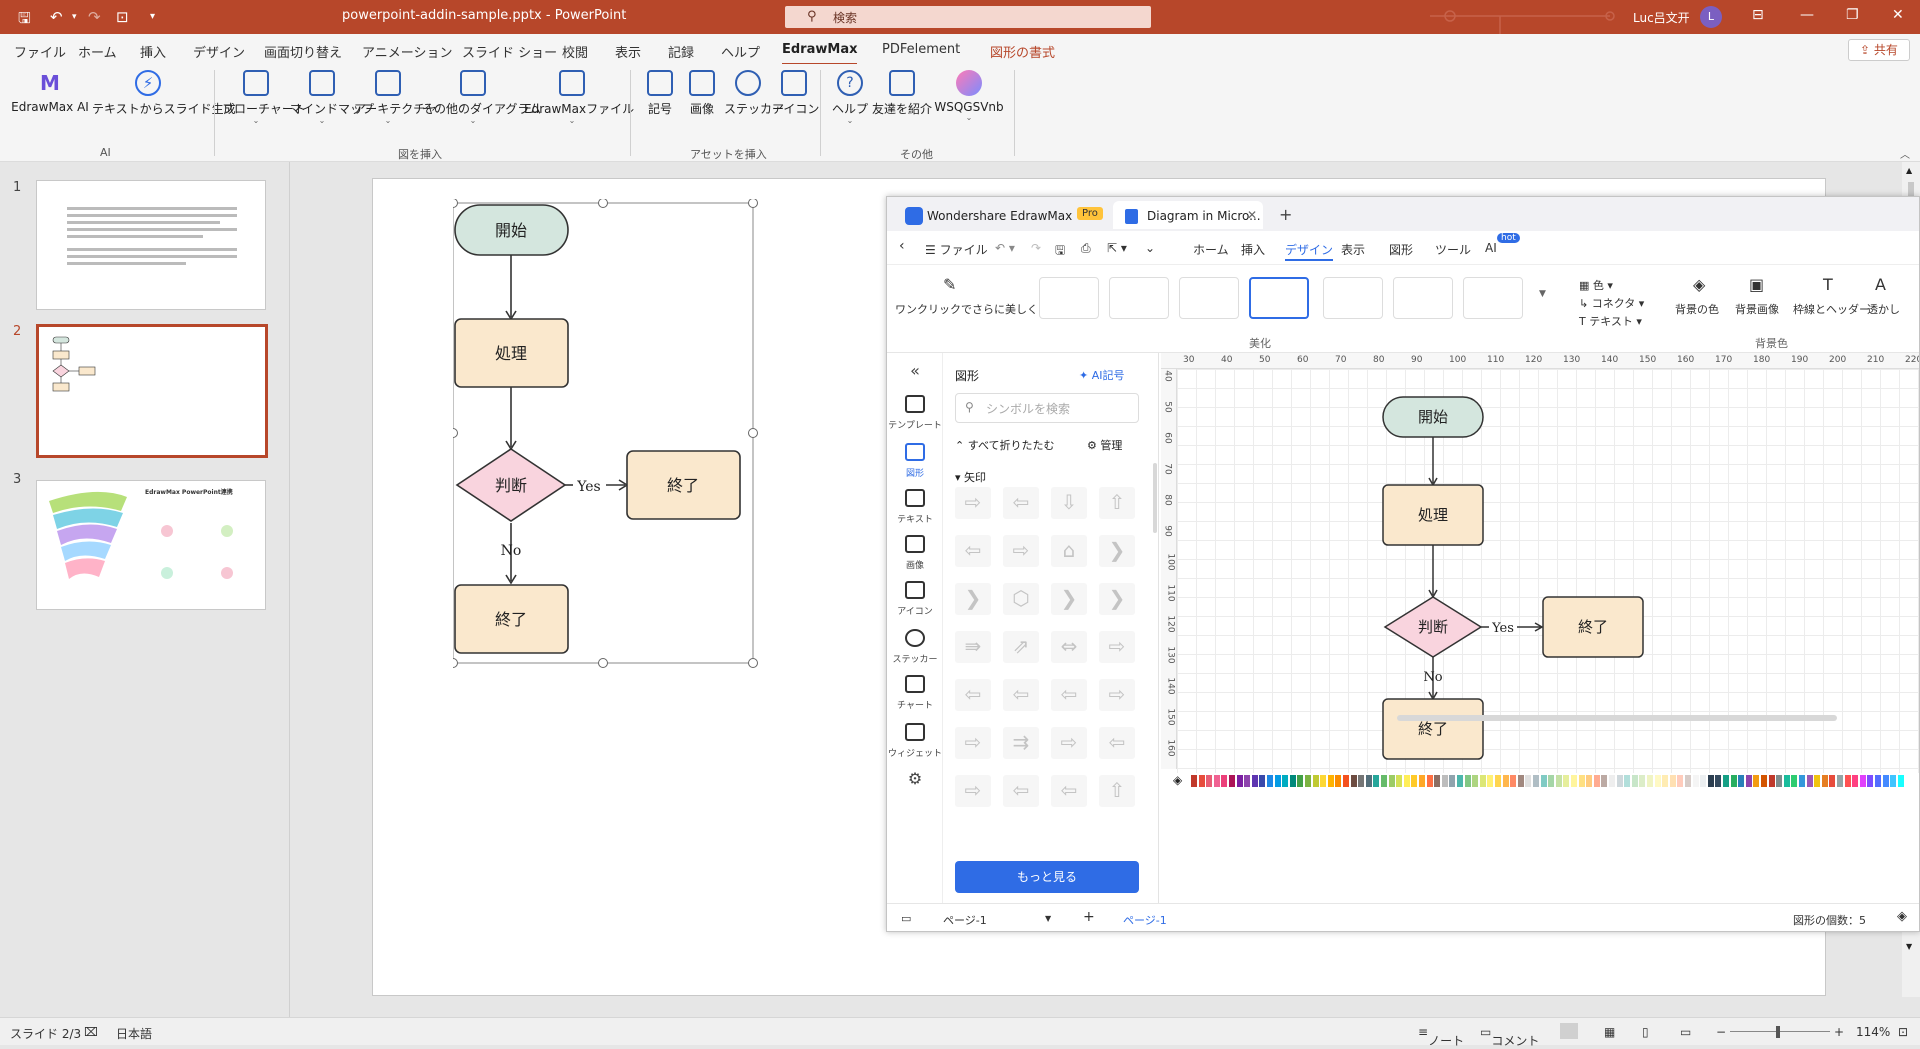  What do you see at coordinates (1509, 1036) in the screenshot?
I see `comments-button: ▭ コメント` at bounding box center [1509, 1036].